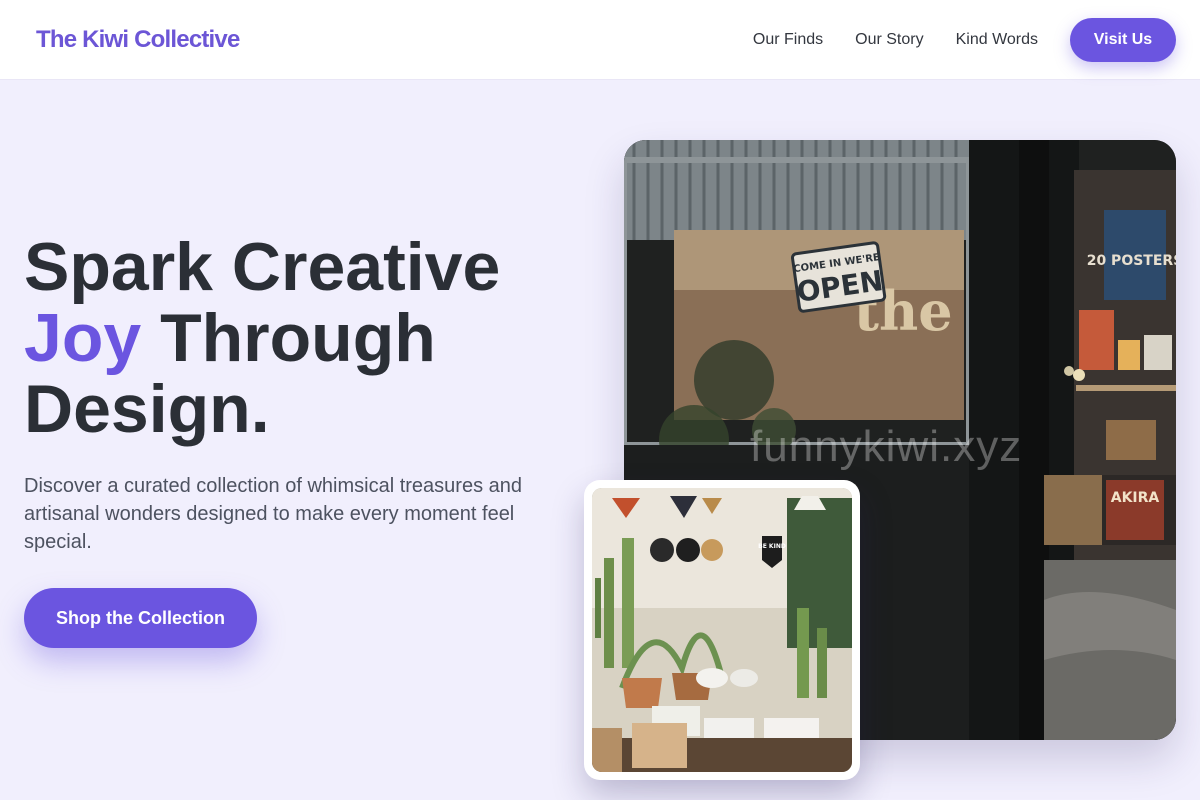  I want to click on hero-title-line1: Spark Creative, so click(262, 267).